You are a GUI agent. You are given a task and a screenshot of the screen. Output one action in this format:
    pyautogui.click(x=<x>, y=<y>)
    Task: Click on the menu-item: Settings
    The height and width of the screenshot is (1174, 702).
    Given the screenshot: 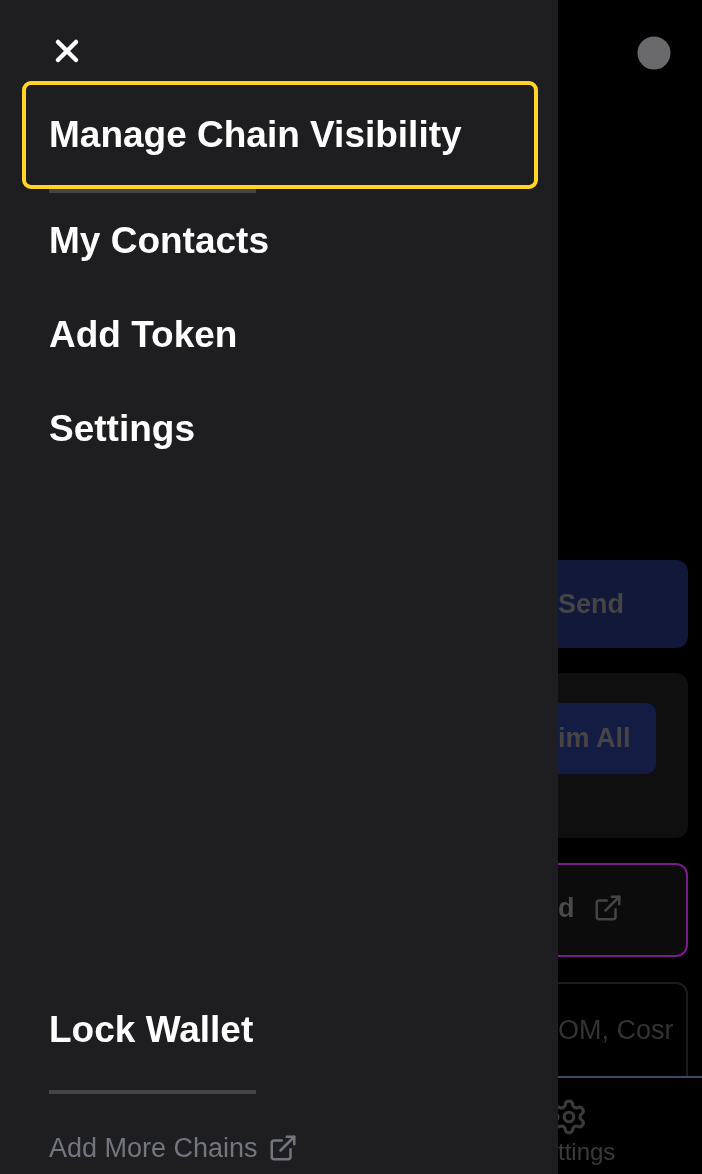 What is the action you would take?
    pyautogui.click(x=280, y=428)
    